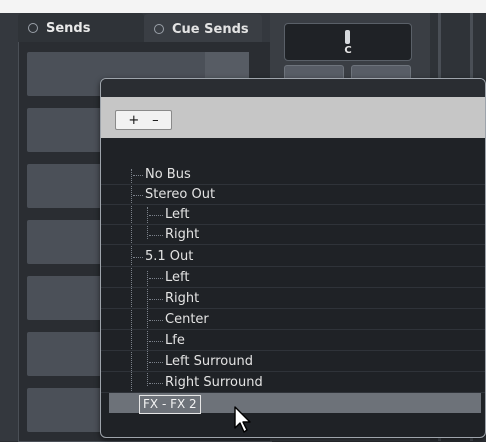 The image size is (486, 442). What do you see at coordinates (293, 117) in the screenshot?
I see `popup-toolbar: + –` at bounding box center [293, 117].